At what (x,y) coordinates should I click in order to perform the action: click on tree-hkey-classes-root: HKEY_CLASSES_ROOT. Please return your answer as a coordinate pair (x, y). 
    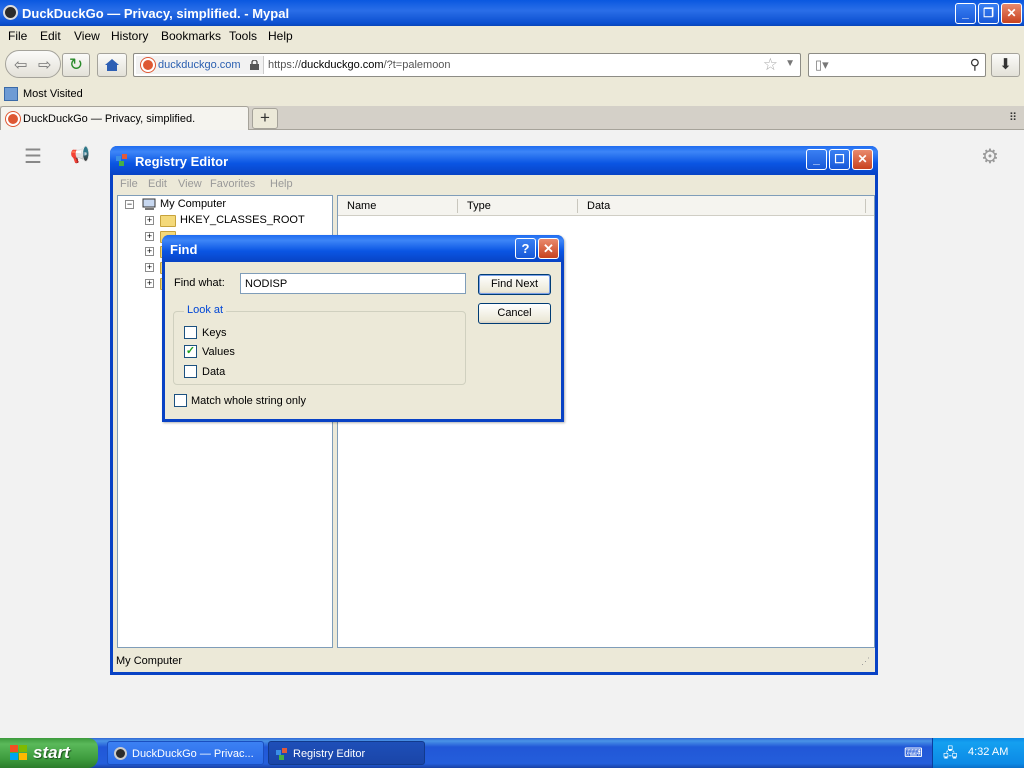
    Looking at the image, I should click on (242, 220).